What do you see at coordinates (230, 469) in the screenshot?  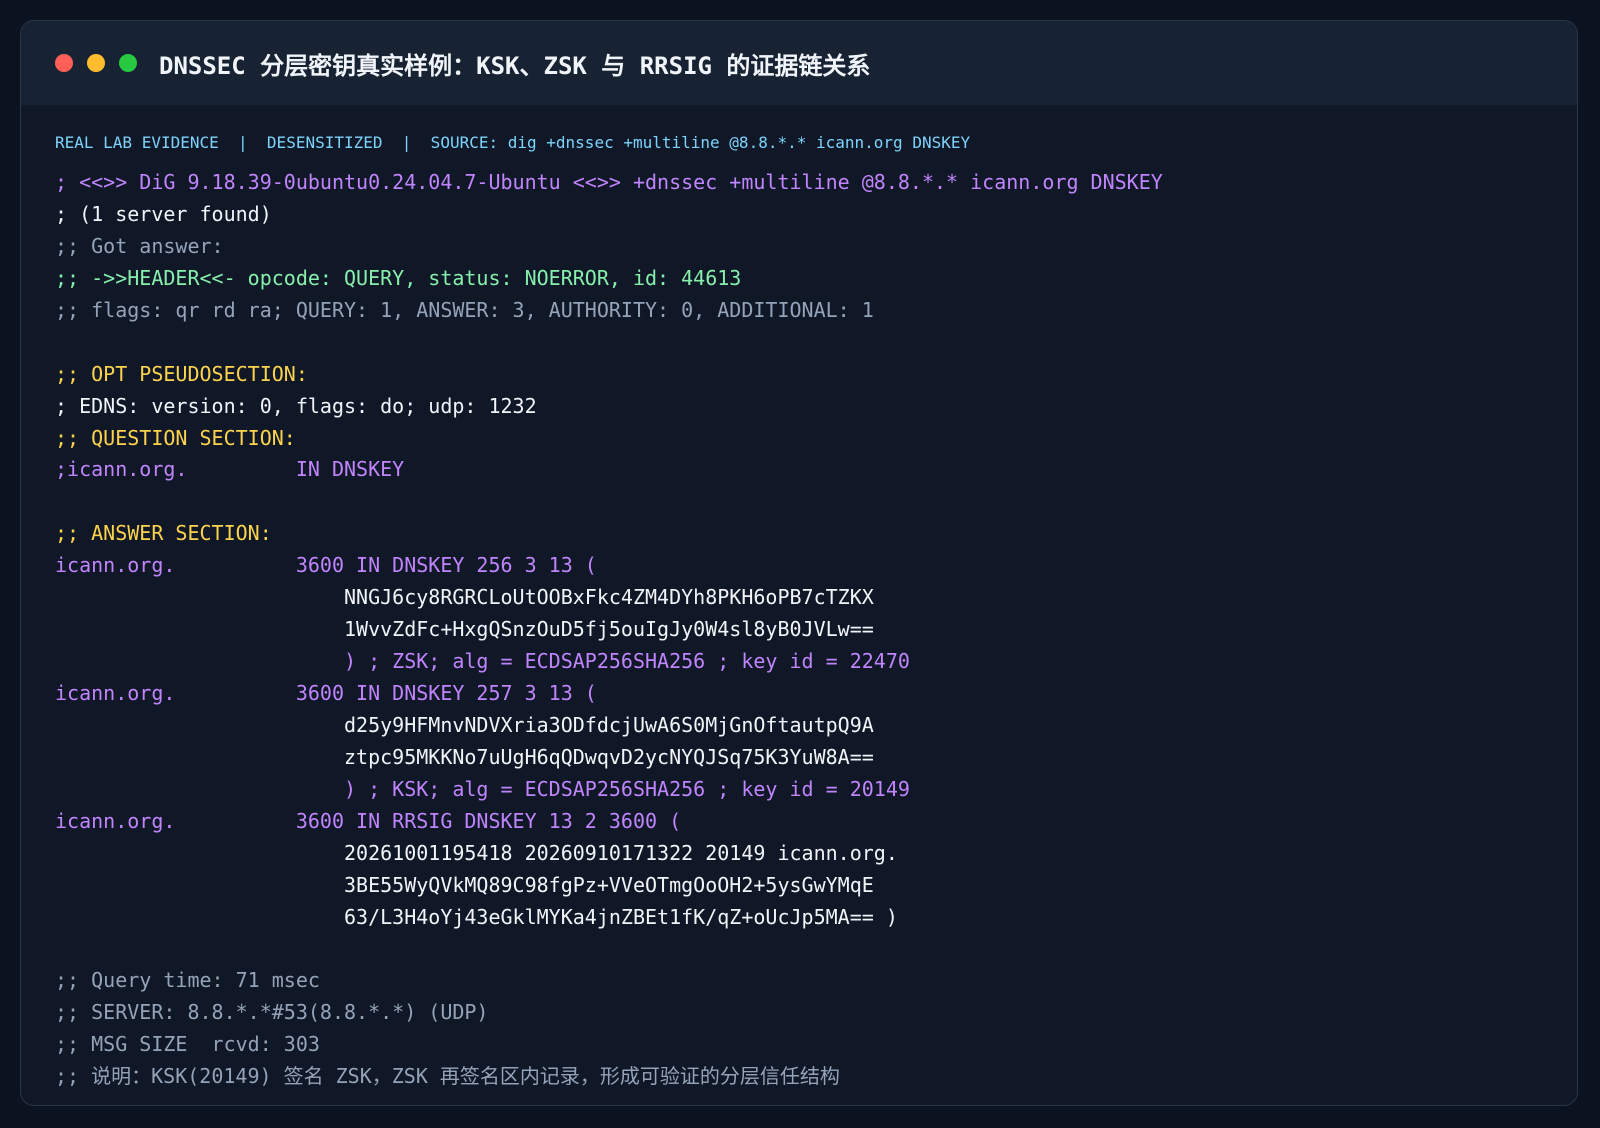 I see `terminal-line: ;icann.org. IN DNSKEY` at bounding box center [230, 469].